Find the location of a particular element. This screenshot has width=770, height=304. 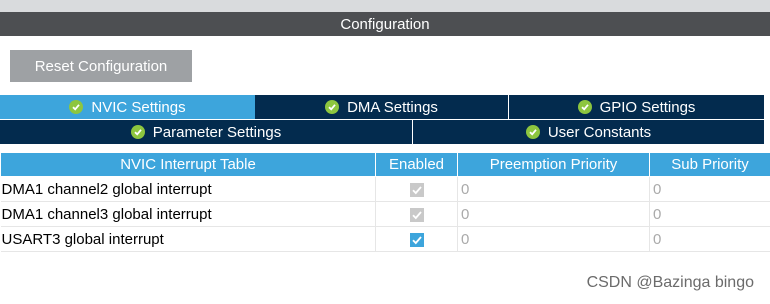

tab-user-constants: User Constants is located at coordinates (588, 132).